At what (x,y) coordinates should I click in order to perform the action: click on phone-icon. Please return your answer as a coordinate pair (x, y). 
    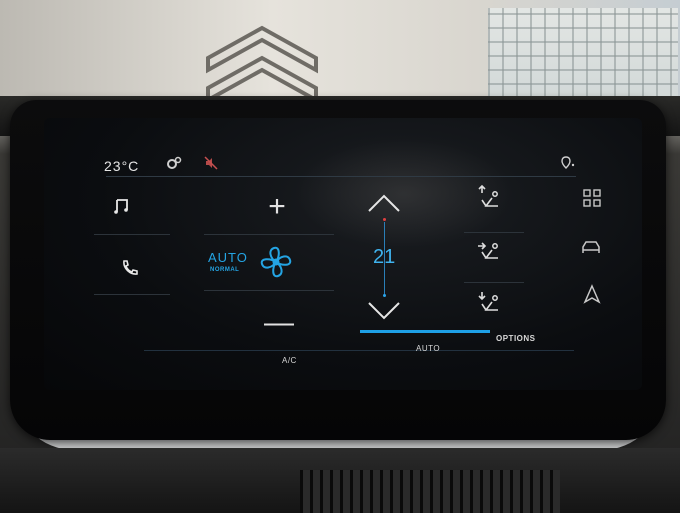
    Looking at the image, I should click on (130, 267).